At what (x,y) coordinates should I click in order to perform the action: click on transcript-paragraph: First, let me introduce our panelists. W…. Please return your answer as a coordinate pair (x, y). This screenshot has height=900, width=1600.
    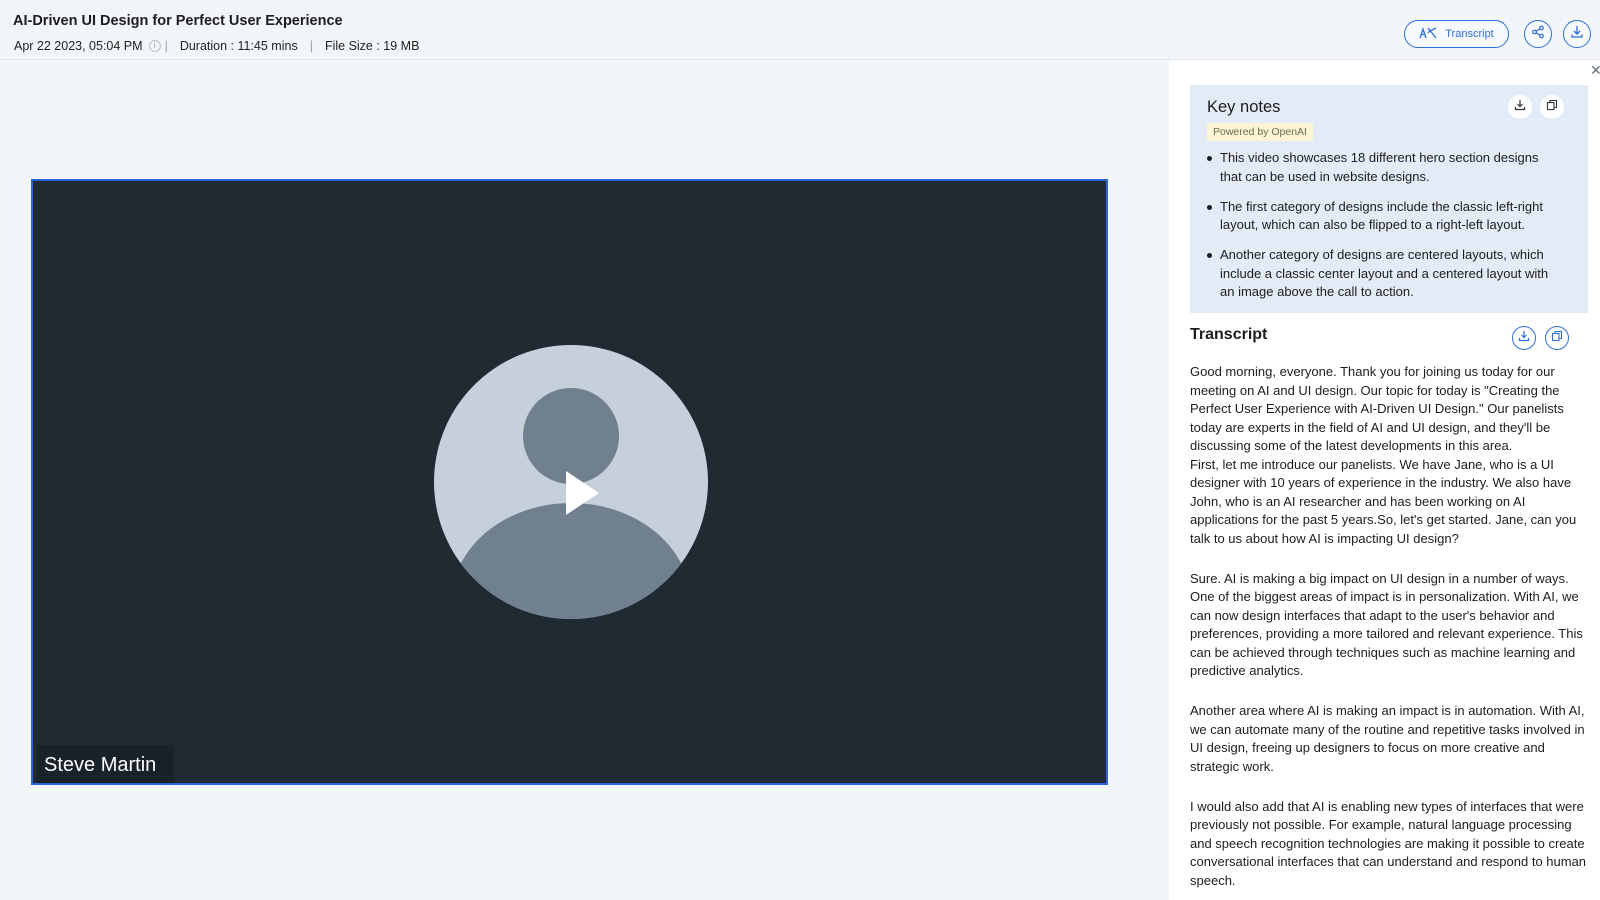
    Looking at the image, I should click on (1383, 501).